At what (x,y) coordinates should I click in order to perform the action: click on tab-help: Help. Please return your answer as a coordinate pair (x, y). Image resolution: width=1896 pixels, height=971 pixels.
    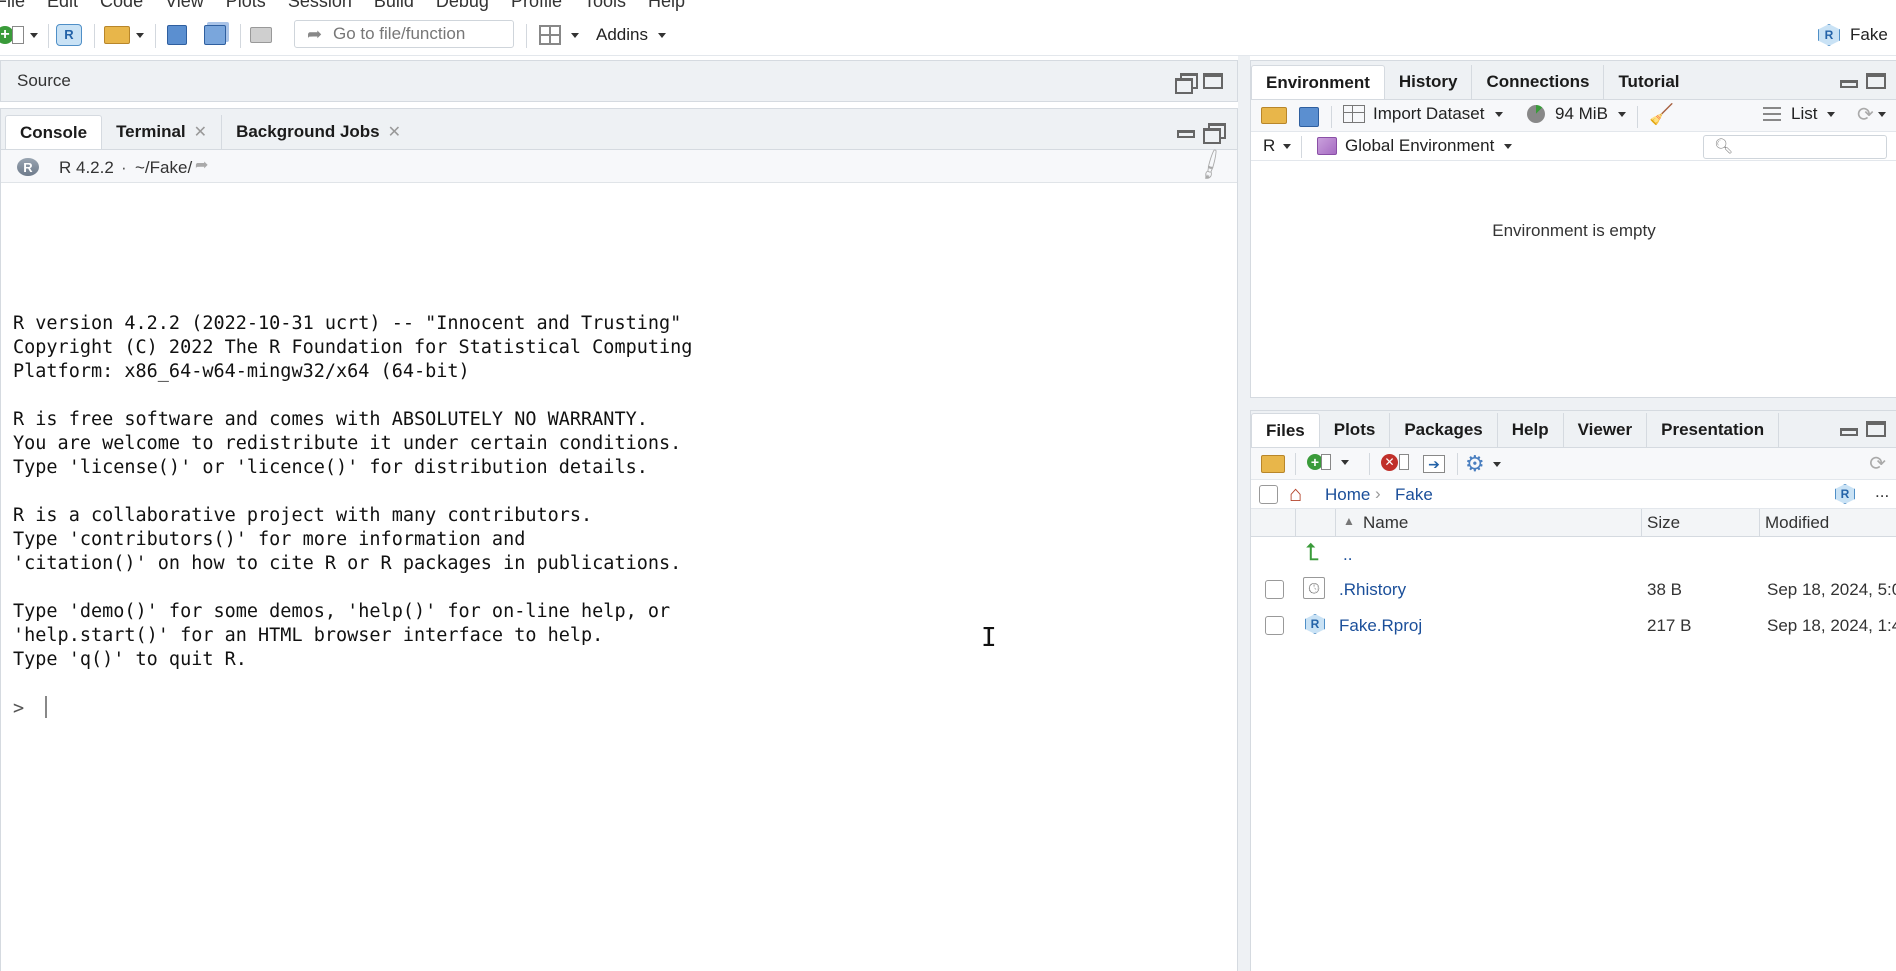
    Looking at the image, I should click on (1529, 430).